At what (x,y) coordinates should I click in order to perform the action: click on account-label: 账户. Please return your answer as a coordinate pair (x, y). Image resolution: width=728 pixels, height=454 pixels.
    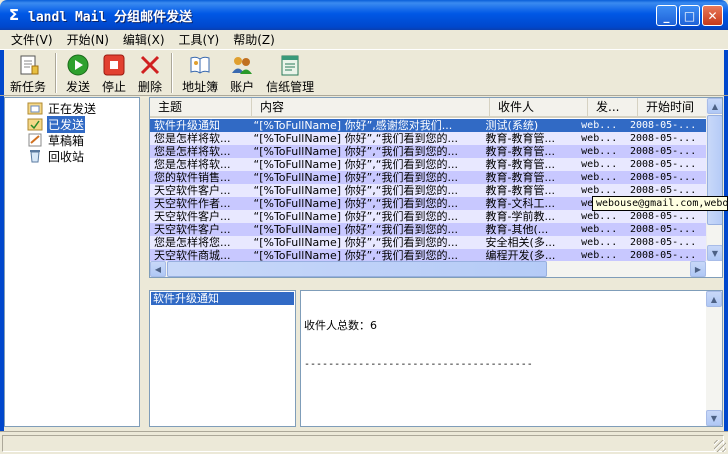
    Looking at the image, I should click on (242, 87).